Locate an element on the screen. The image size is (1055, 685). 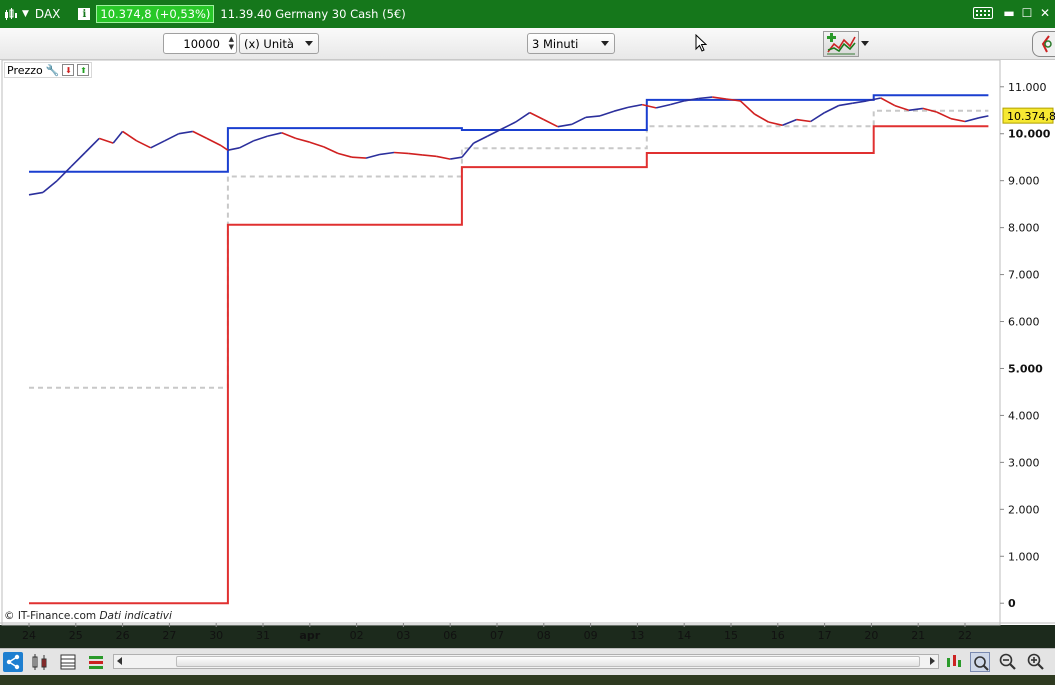
x-tick-label: 24 is located at coordinates (29, 635).